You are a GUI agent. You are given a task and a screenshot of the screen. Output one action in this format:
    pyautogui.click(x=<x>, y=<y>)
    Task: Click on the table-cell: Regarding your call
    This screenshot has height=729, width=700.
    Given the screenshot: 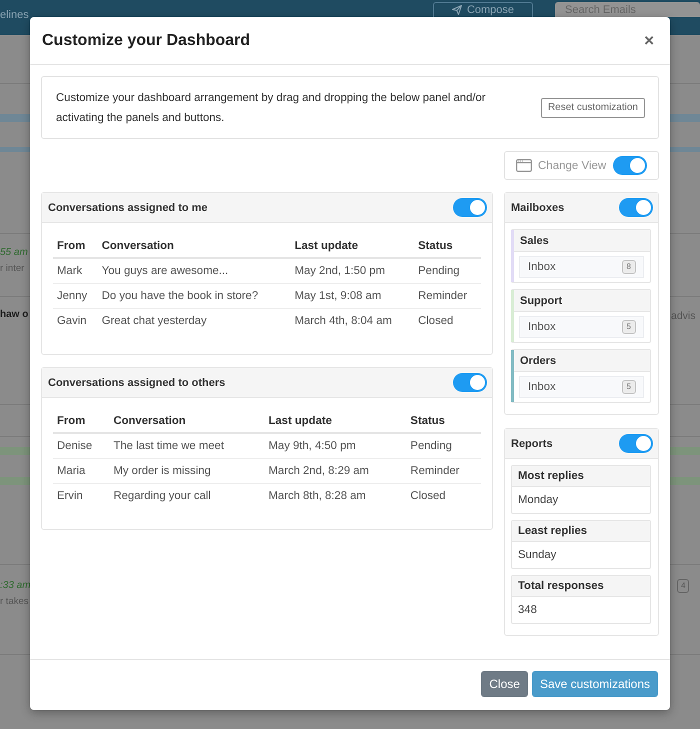 What is the action you would take?
    pyautogui.click(x=186, y=496)
    